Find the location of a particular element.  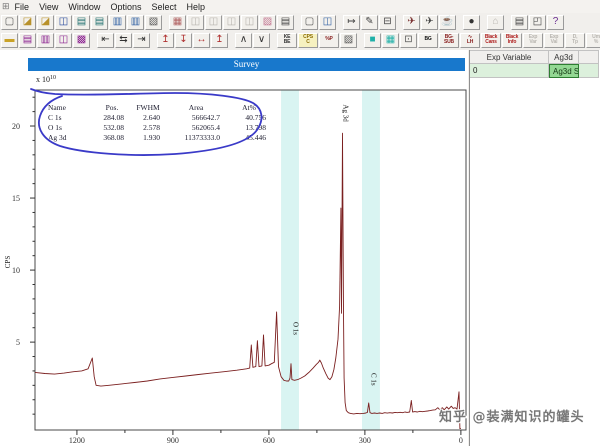

save-file-button: ◫ is located at coordinates (63, 22).